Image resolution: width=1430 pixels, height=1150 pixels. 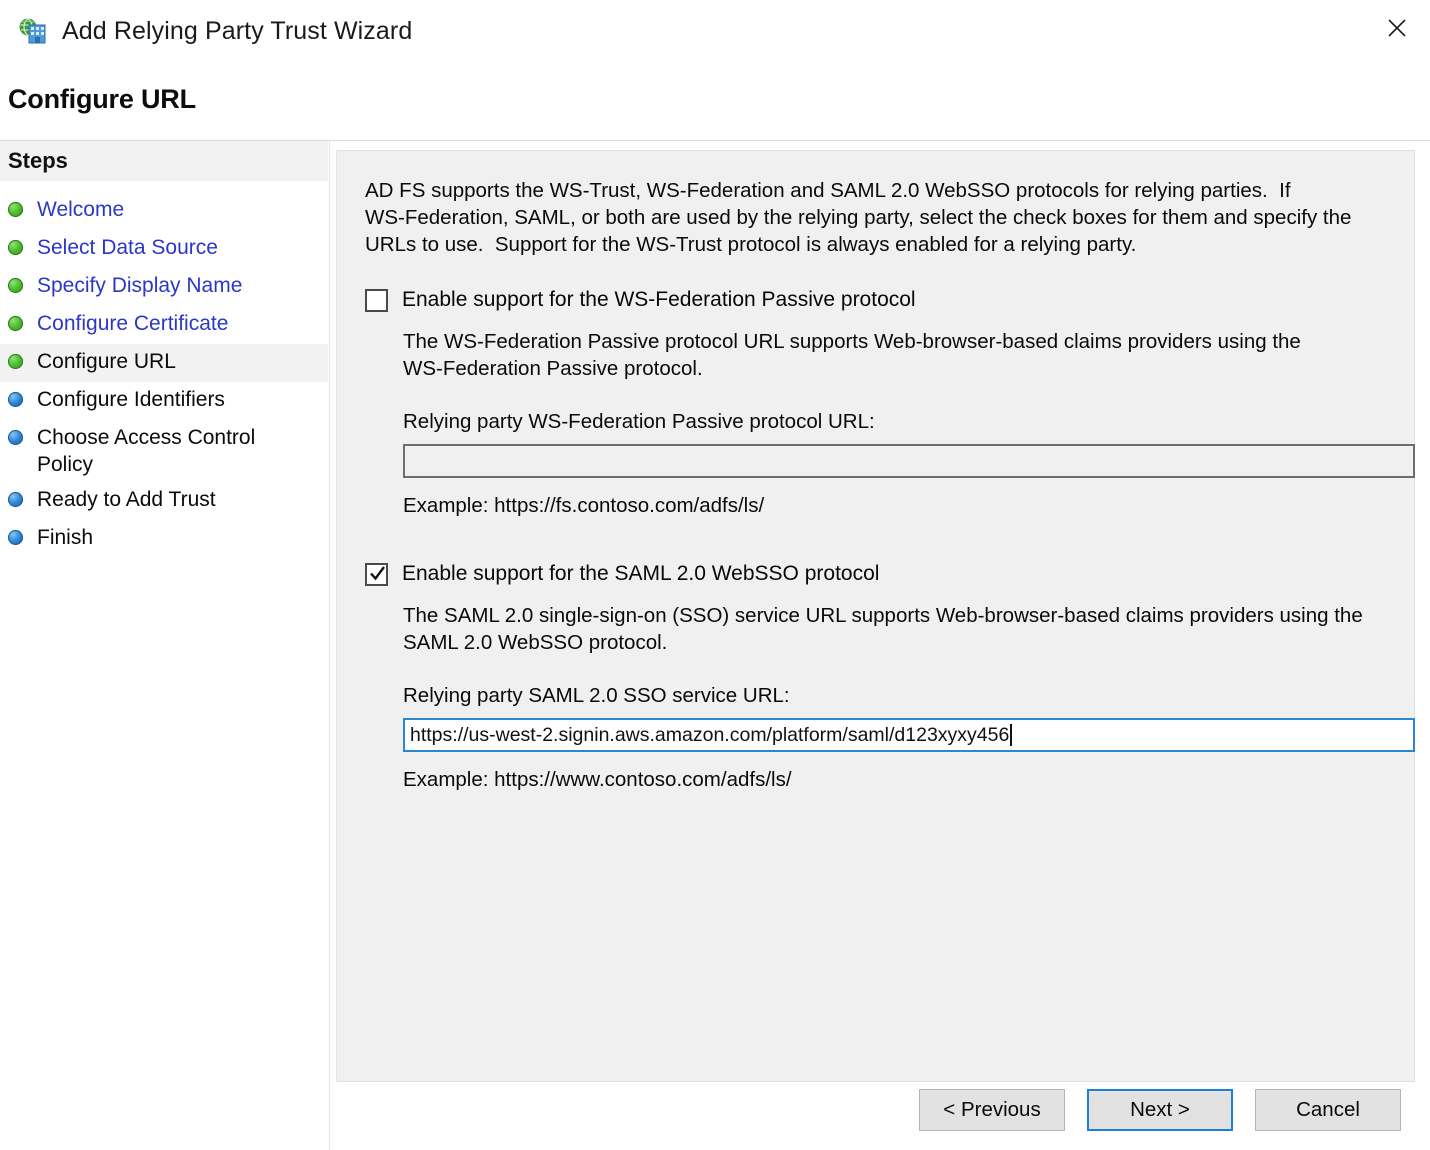 What do you see at coordinates (127, 247) in the screenshot?
I see `sidebar-item-label: Select Data Source` at bounding box center [127, 247].